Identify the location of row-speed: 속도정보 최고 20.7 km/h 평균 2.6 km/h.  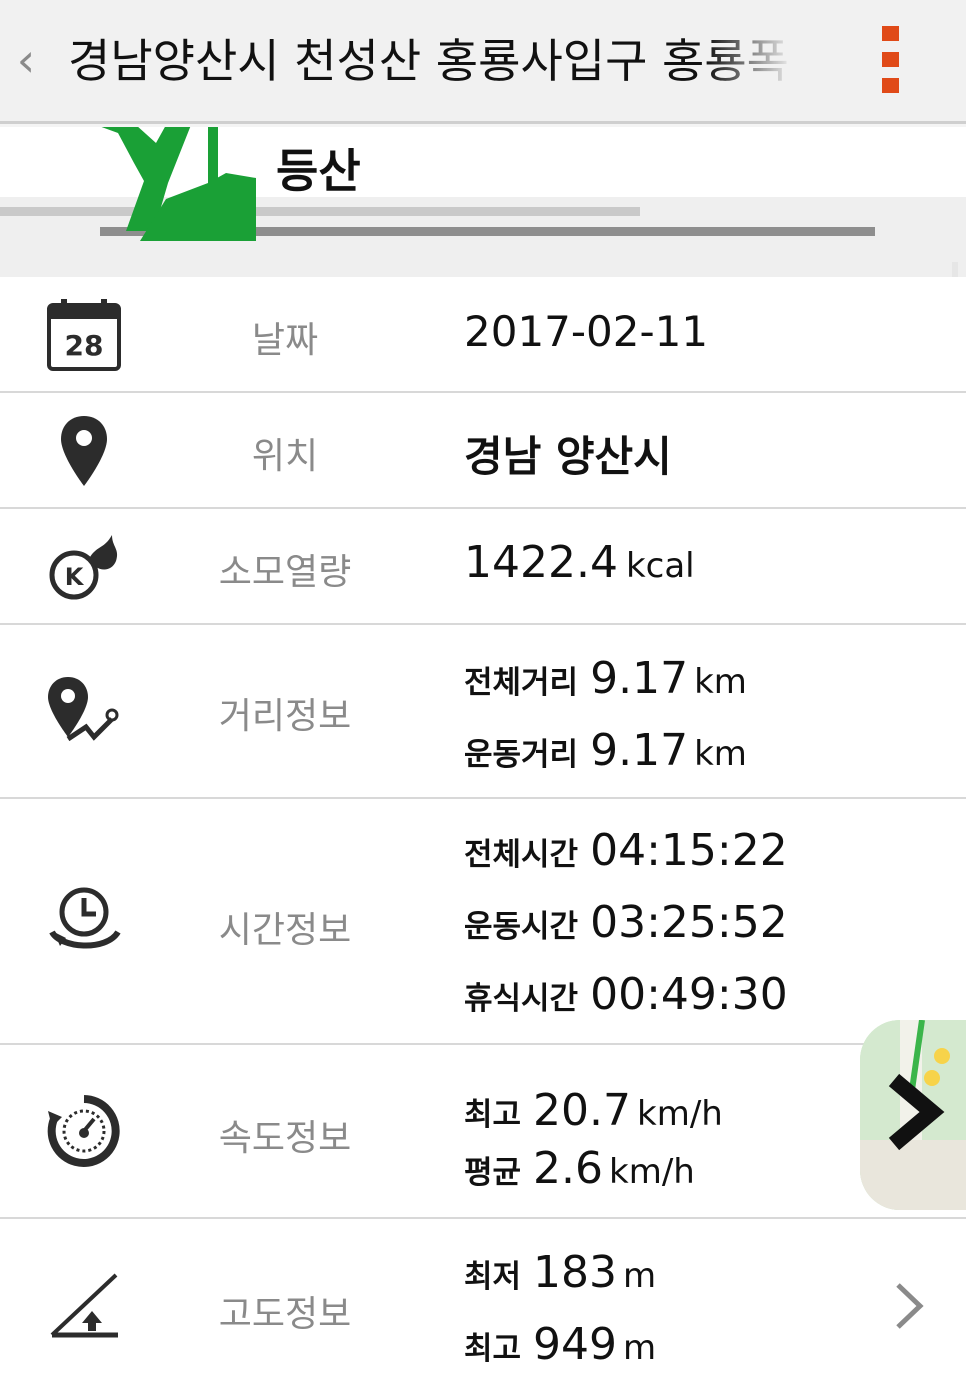
(483, 1132).